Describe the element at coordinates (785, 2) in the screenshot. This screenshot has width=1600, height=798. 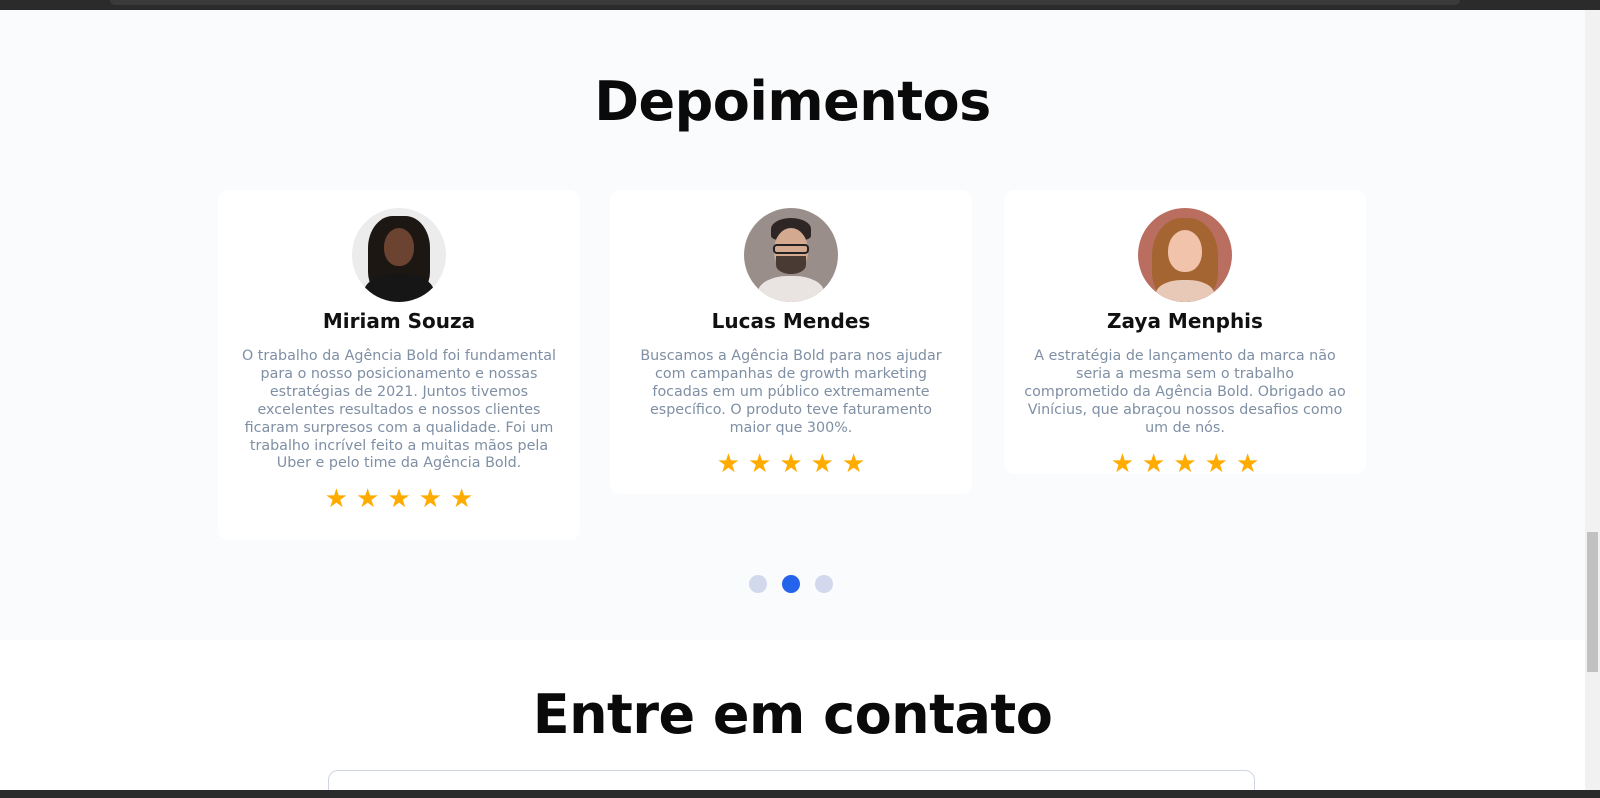
I see `browser-top-bar-inner` at that location.